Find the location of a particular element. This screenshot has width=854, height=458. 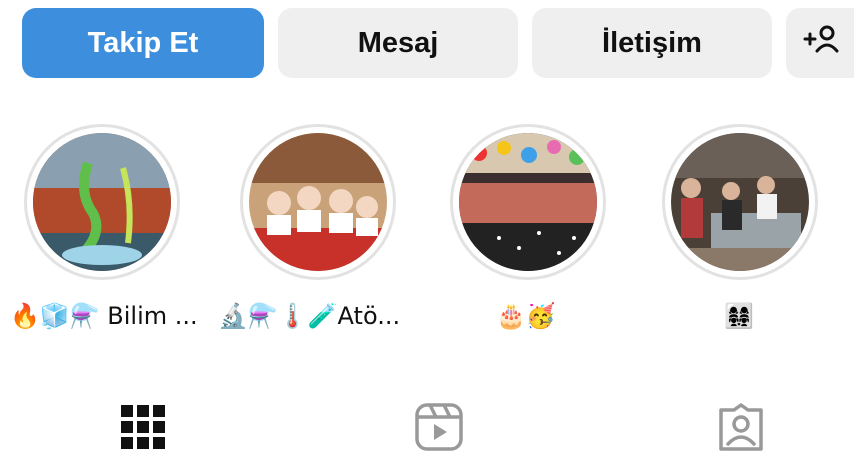

tab-tagged is located at coordinates (741, 429).